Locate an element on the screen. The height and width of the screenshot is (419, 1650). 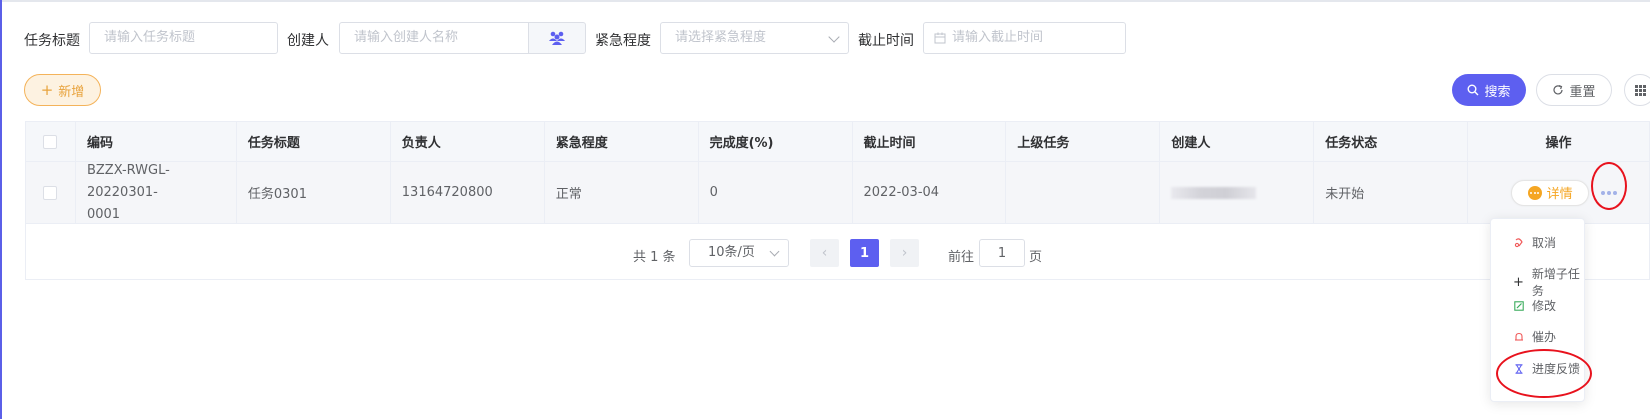
top-divider is located at coordinates (825, 1).